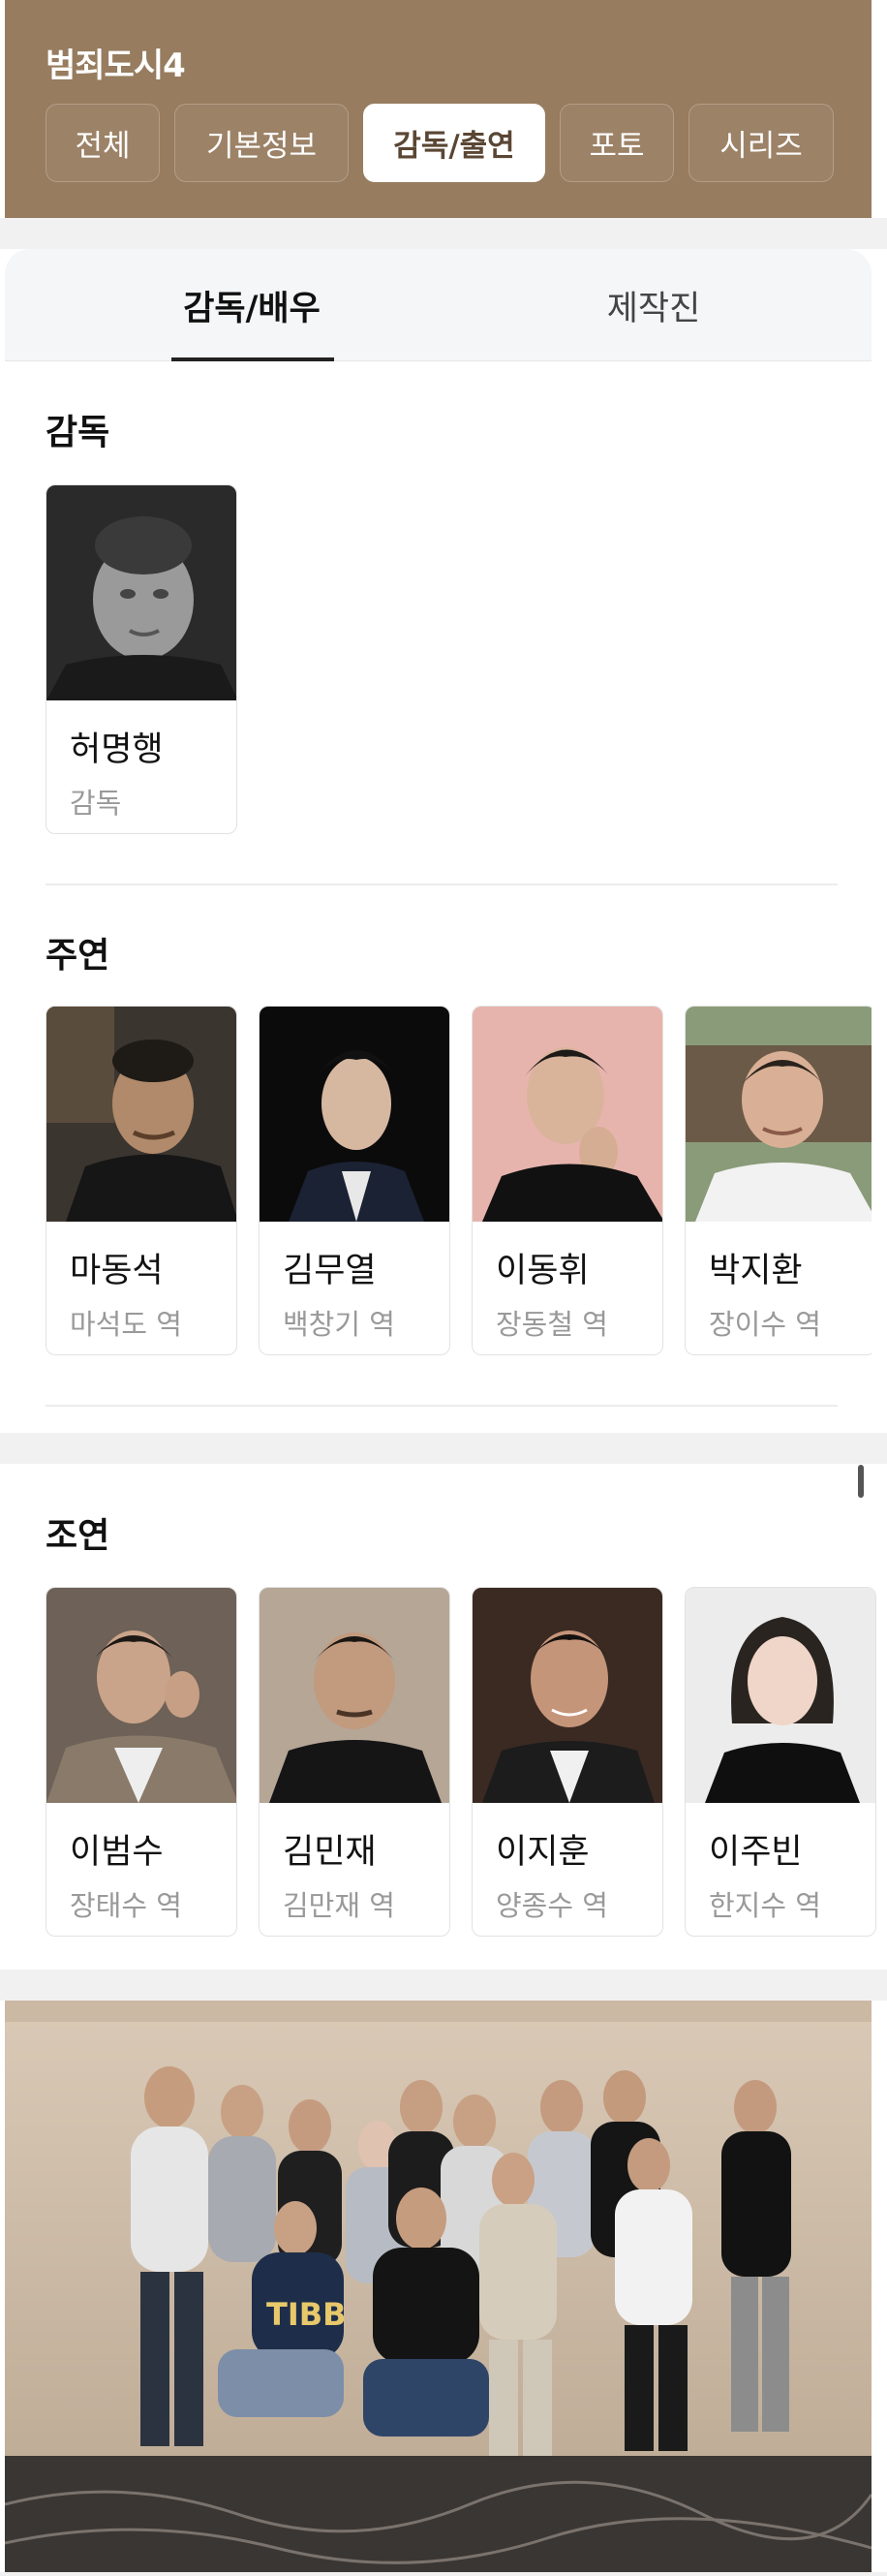 This screenshot has width=887, height=2576. I want to click on person-card: 이범수 장태수 역, so click(141, 1762).